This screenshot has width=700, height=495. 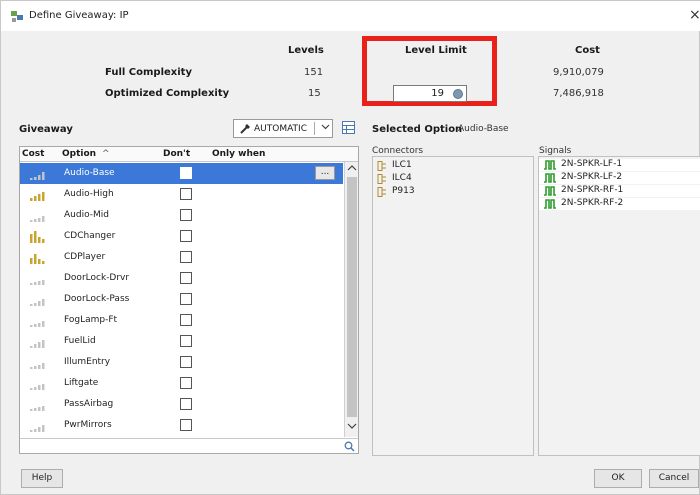 I want to click on scrollbar-thumb, so click(x=352, y=297).